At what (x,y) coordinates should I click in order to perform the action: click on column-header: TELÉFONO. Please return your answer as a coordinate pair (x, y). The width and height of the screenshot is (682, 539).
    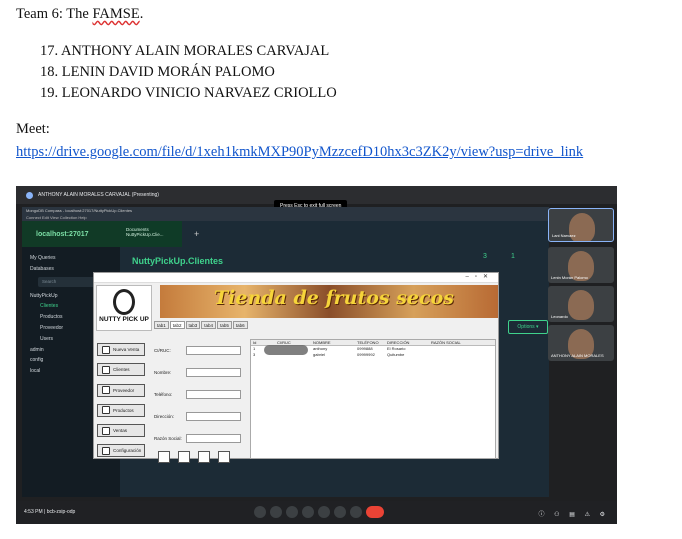
    Looking at the image, I should click on (370, 342).